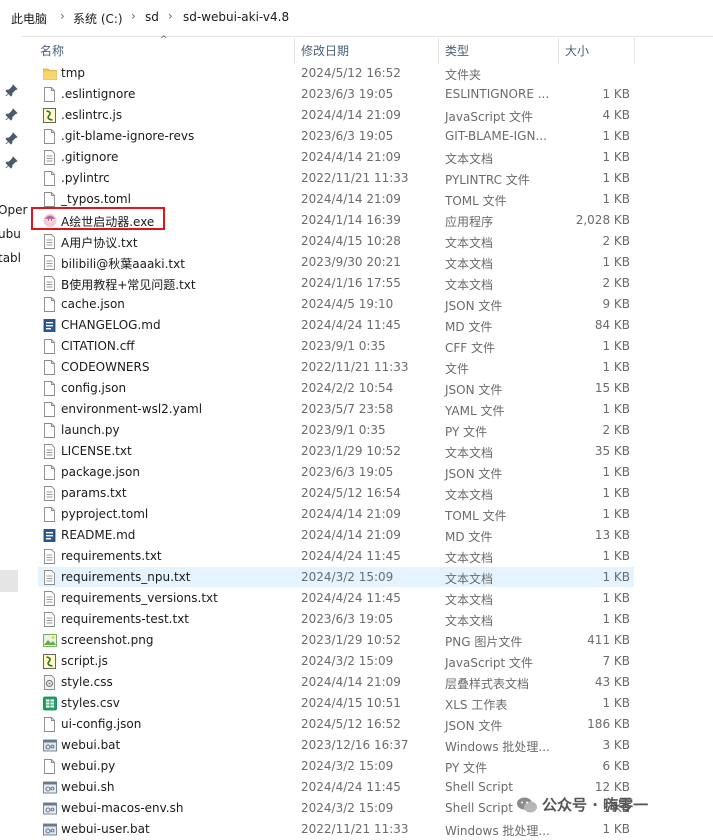 Image resolution: width=713 pixels, height=840 pixels. I want to click on file-row: tmp 2024/5/12 16:52 文件夹, so click(356, 73).